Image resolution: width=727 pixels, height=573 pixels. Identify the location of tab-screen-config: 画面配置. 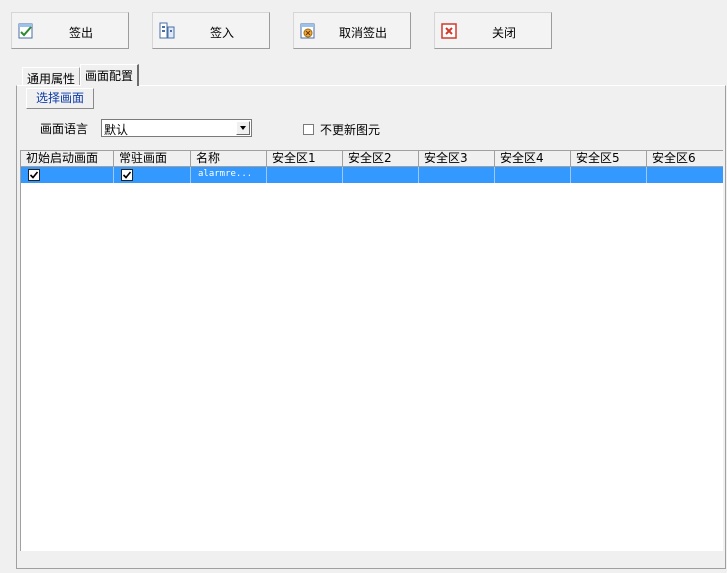
(110, 75).